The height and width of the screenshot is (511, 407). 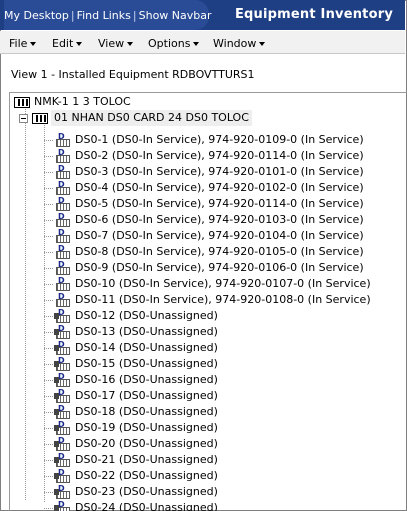 I want to click on tree-channel-label: DS0-22 (DS0-Unassigned), so click(x=146, y=475).